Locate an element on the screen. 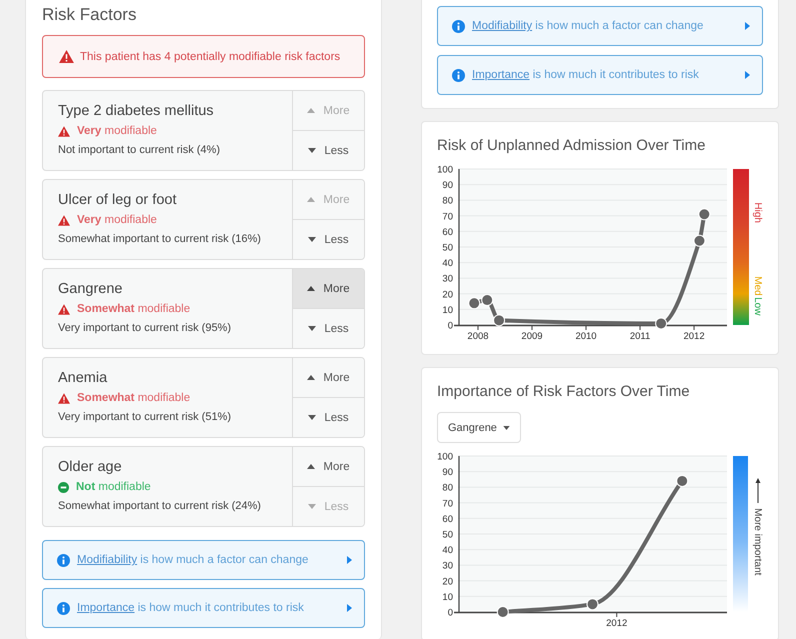  scale-label: Med is located at coordinates (757, 286).